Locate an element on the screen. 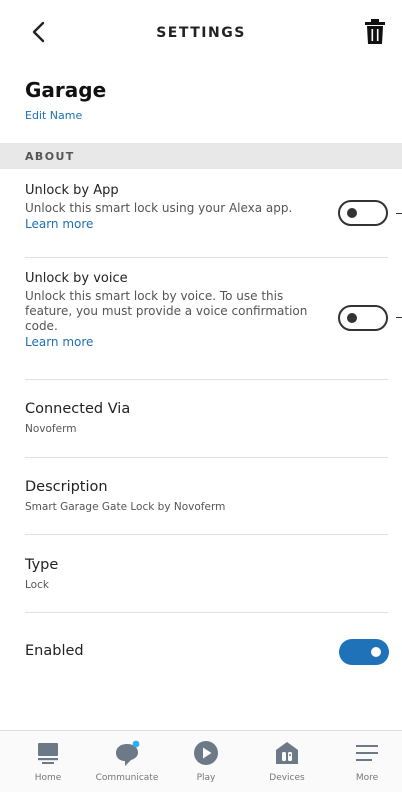 This screenshot has height=792, width=402. edit-name-link: Edit Name is located at coordinates (53, 115).